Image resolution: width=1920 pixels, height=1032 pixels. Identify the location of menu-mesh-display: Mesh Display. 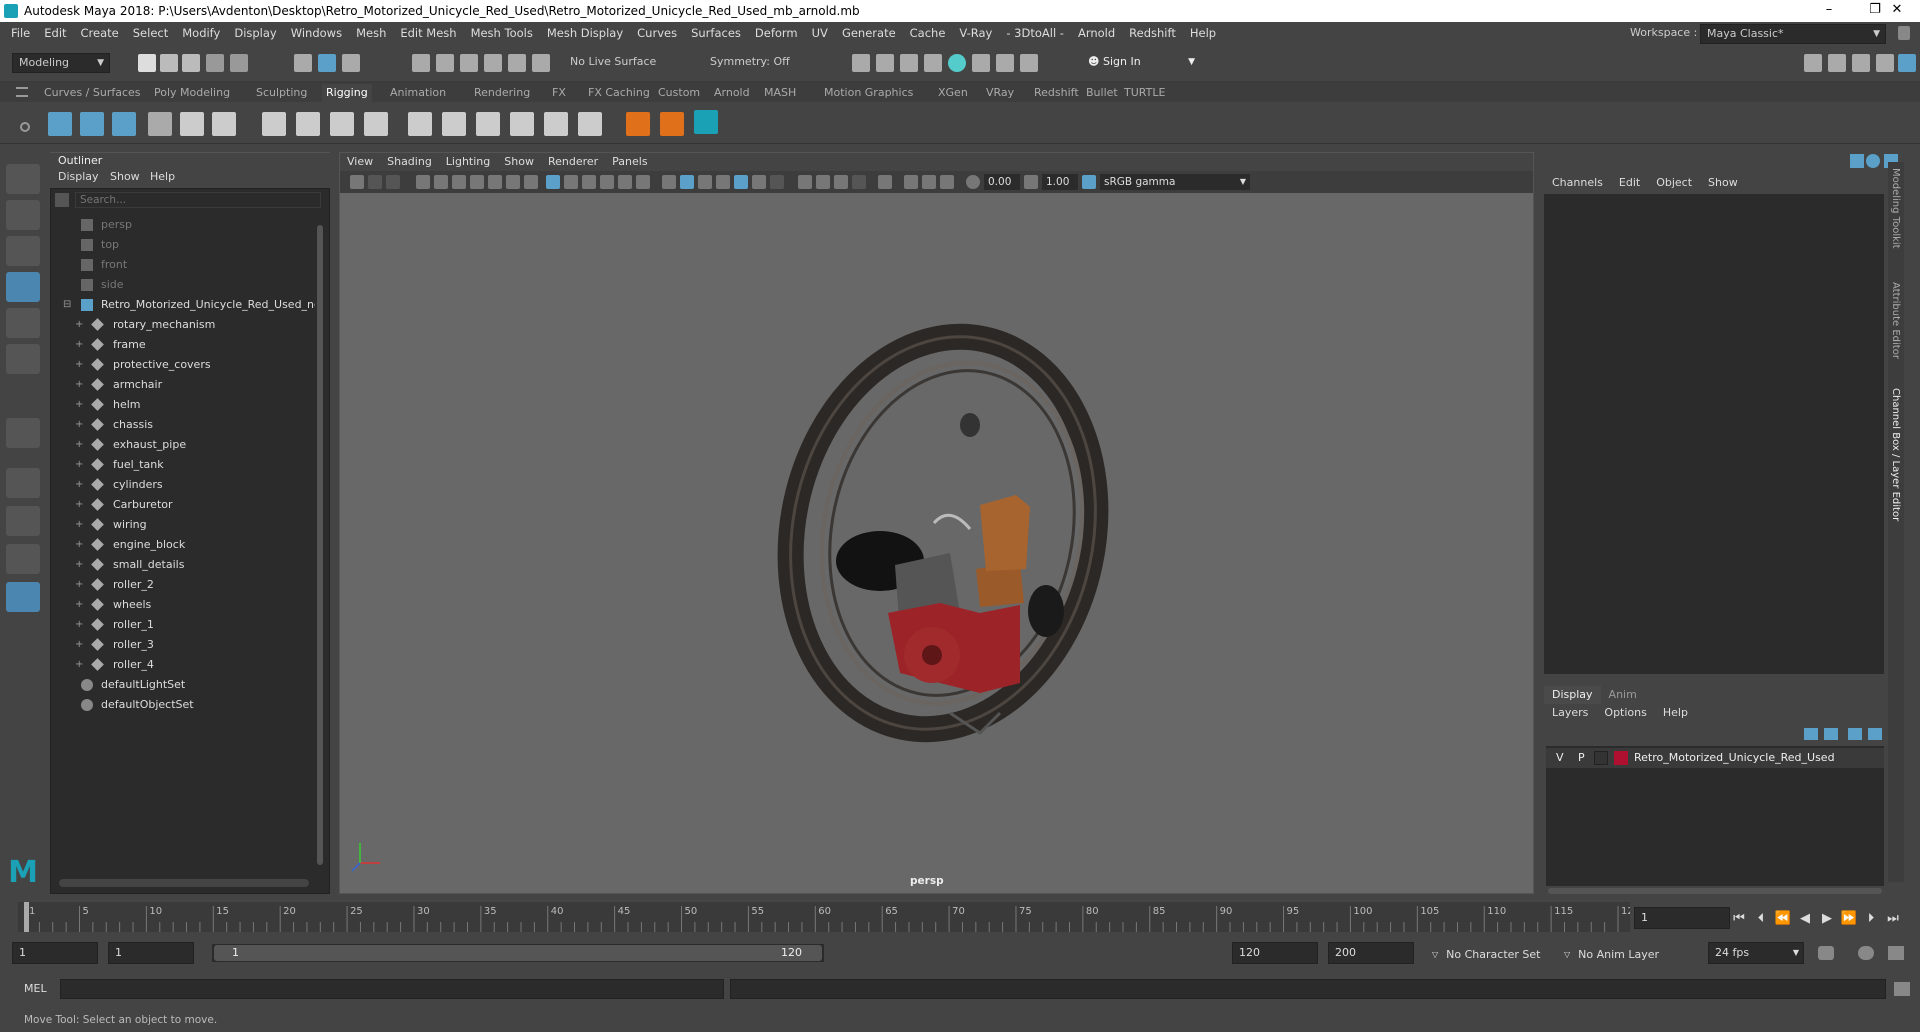
(585, 33).